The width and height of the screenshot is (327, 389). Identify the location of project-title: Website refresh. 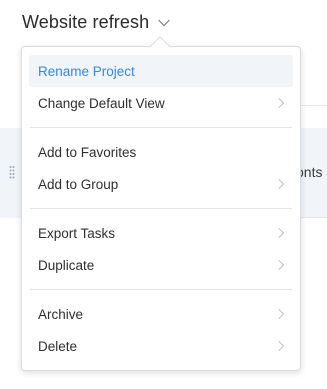
(86, 21).